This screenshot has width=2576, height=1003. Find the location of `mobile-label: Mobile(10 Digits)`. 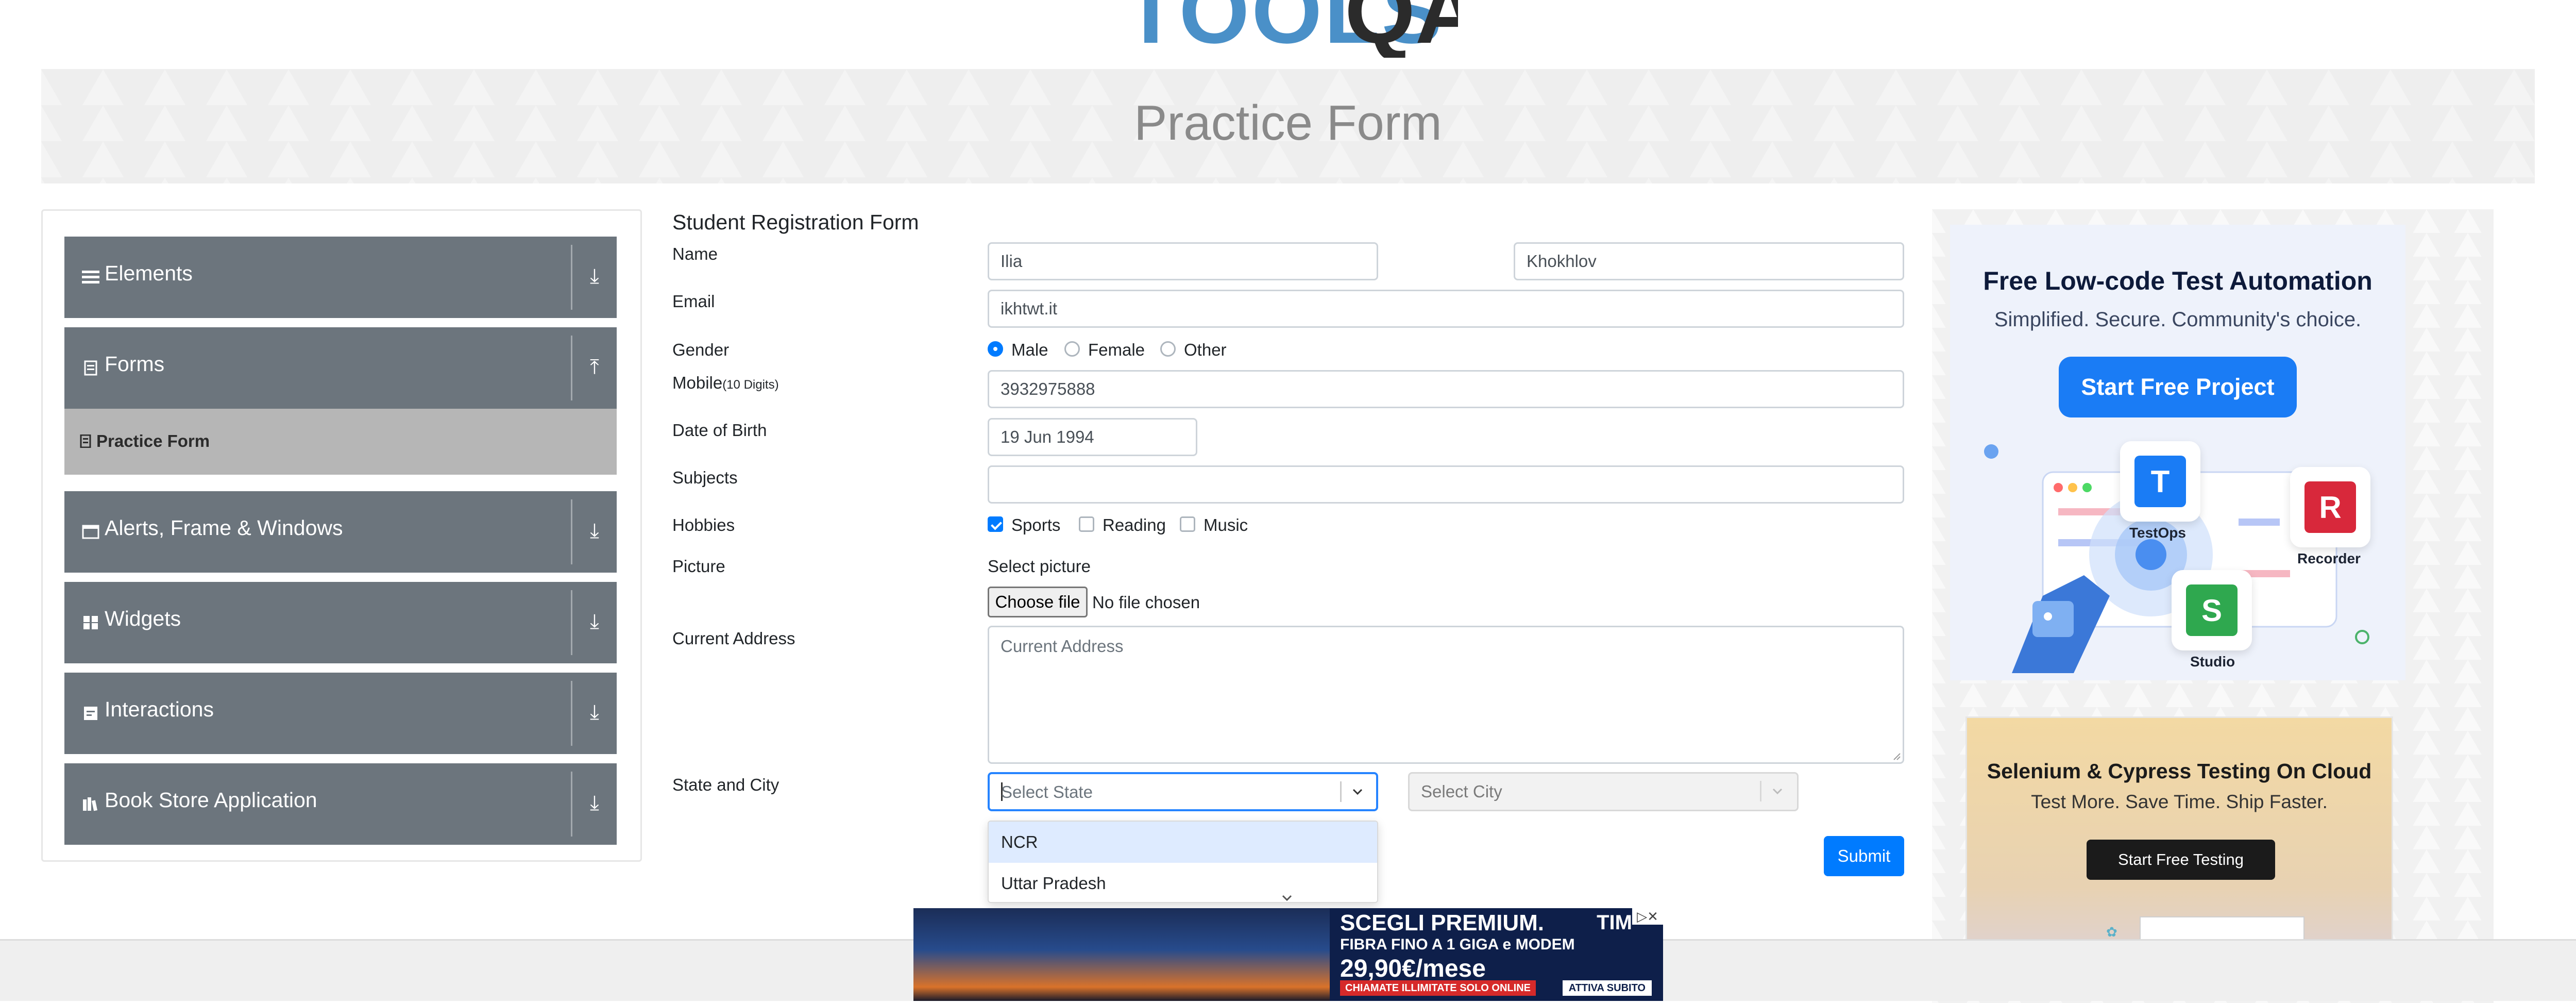

mobile-label: Mobile(10 Digits) is located at coordinates (725, 383).